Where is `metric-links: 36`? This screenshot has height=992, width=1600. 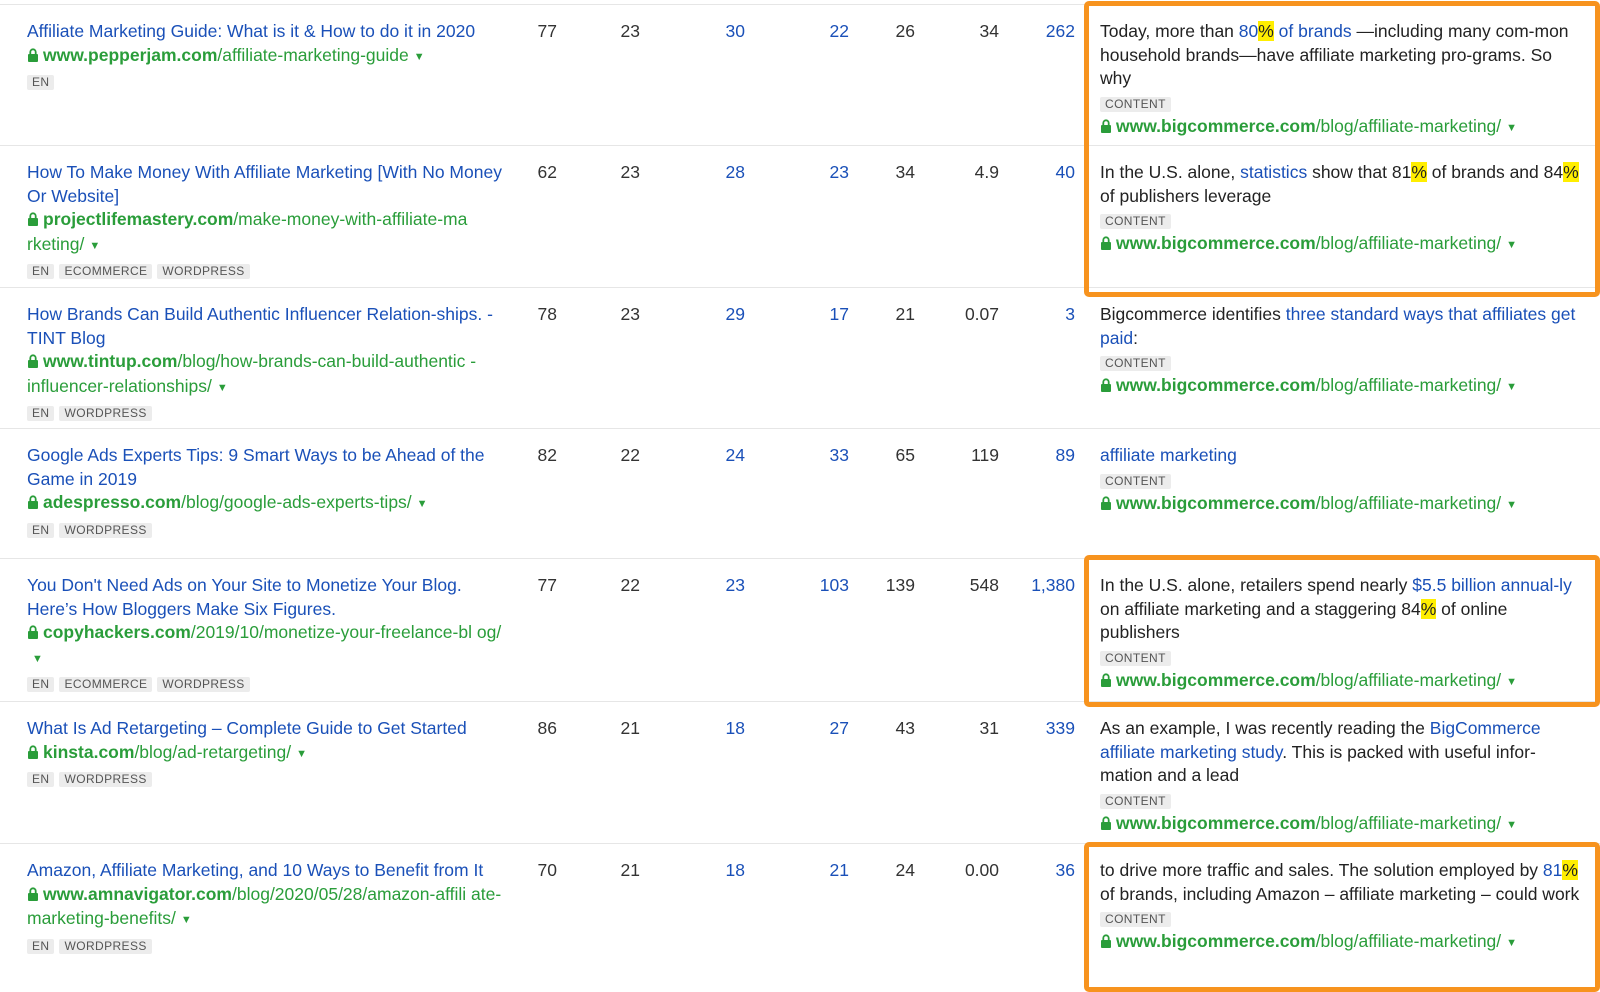
metric-links: 36 is located at coordinates (1035, 871).